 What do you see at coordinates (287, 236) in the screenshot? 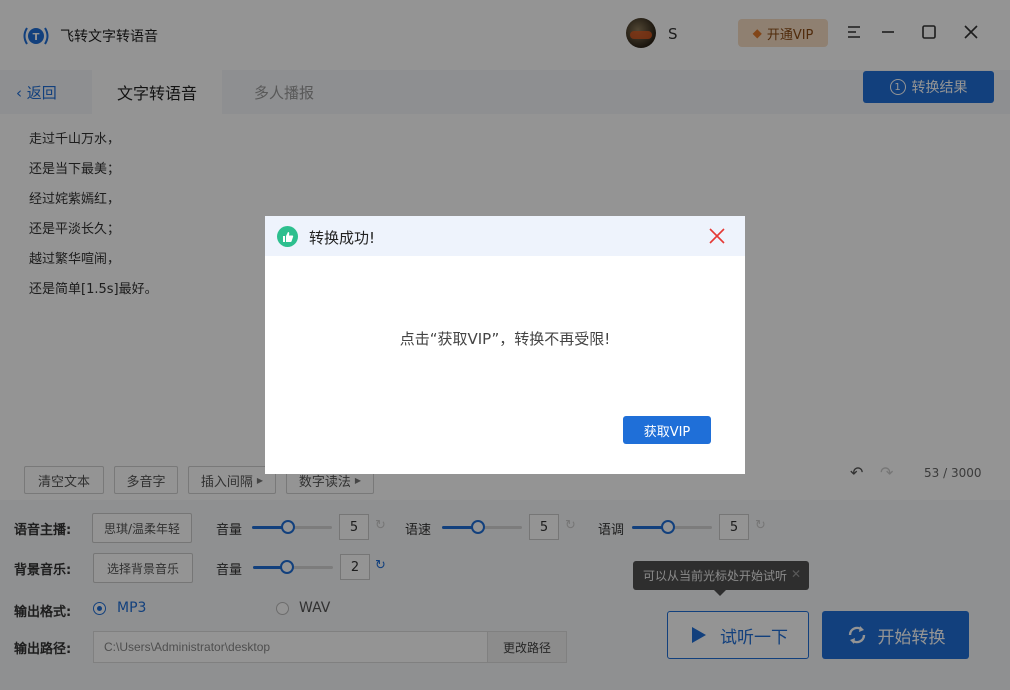
I see `thumbs-up-icon` at bounding box center [287, 236].